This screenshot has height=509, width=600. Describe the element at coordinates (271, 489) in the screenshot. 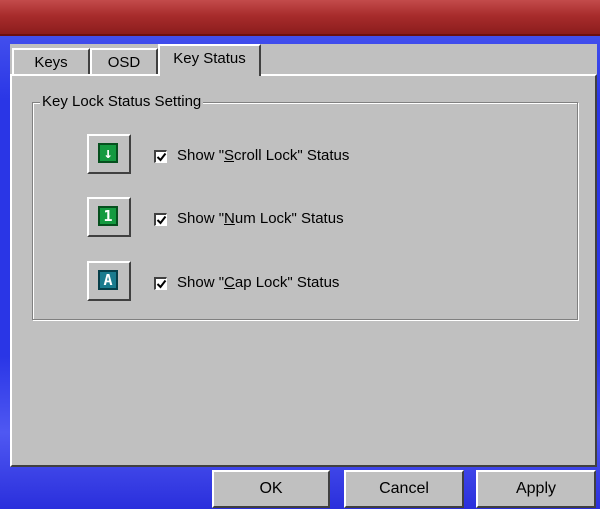

I see `ok-button: OK` at that location.